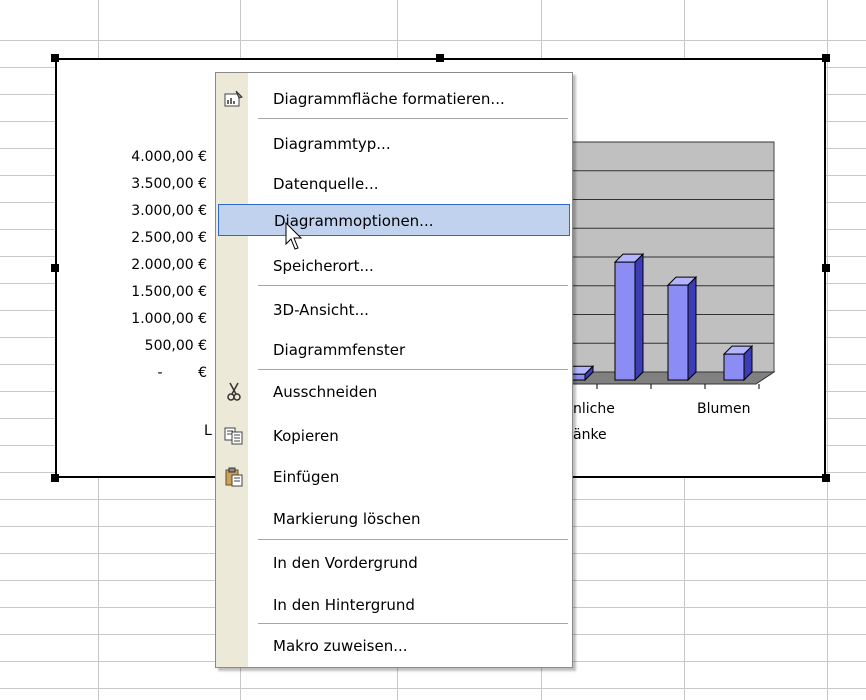  I want to click on menu-item-send-to-back: In den Hintergrund, so click(394, 605).